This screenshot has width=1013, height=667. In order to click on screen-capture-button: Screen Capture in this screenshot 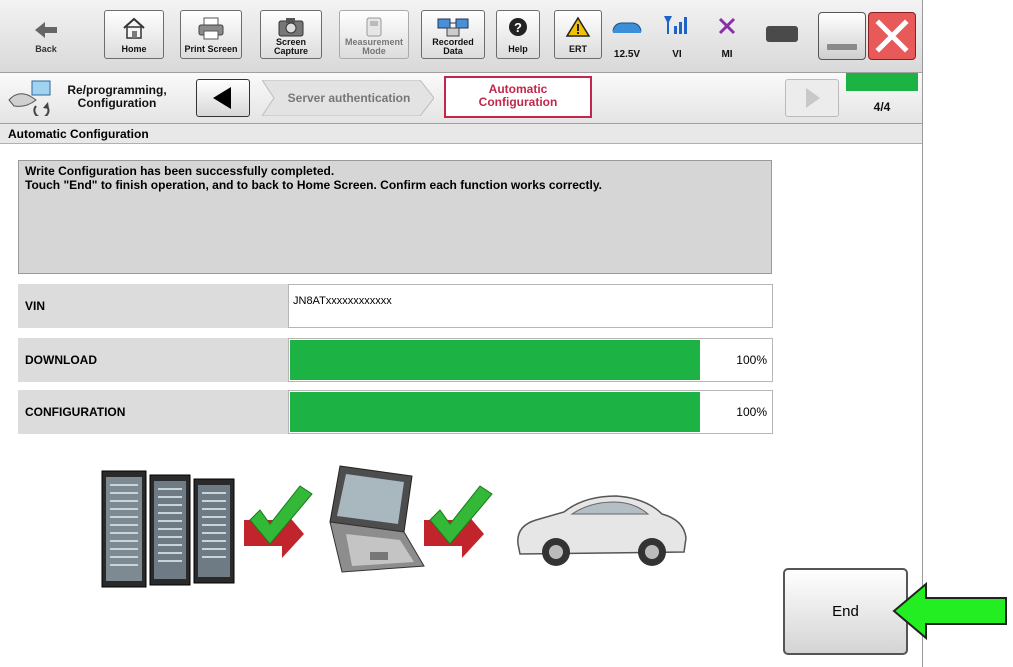, I will do `click(291, 34)`.